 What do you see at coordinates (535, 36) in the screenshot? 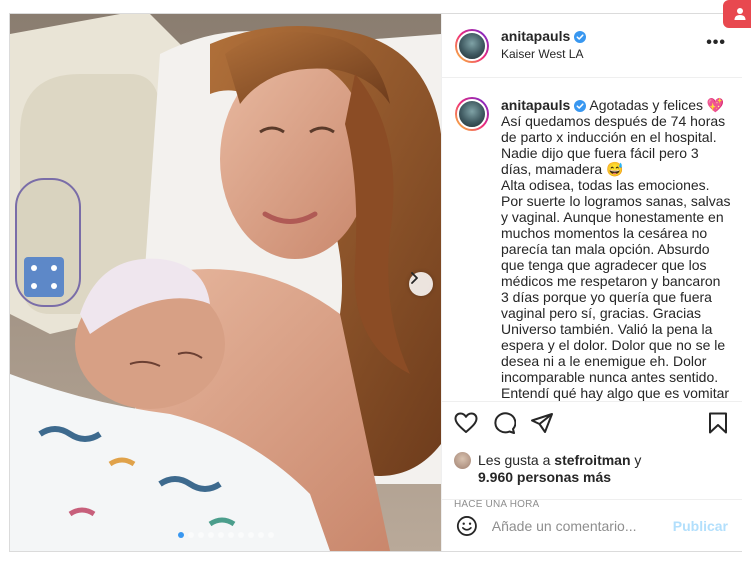
I see `username-link: anitapauls` at bounding box center [535, 36].